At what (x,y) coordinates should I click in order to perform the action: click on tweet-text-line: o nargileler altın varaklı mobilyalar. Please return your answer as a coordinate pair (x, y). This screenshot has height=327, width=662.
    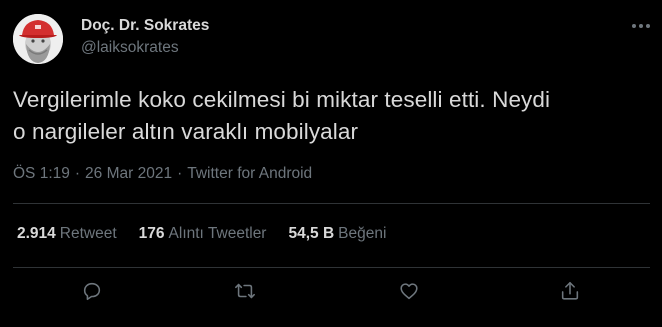
    Looking at the image, I should click on (186, 131).